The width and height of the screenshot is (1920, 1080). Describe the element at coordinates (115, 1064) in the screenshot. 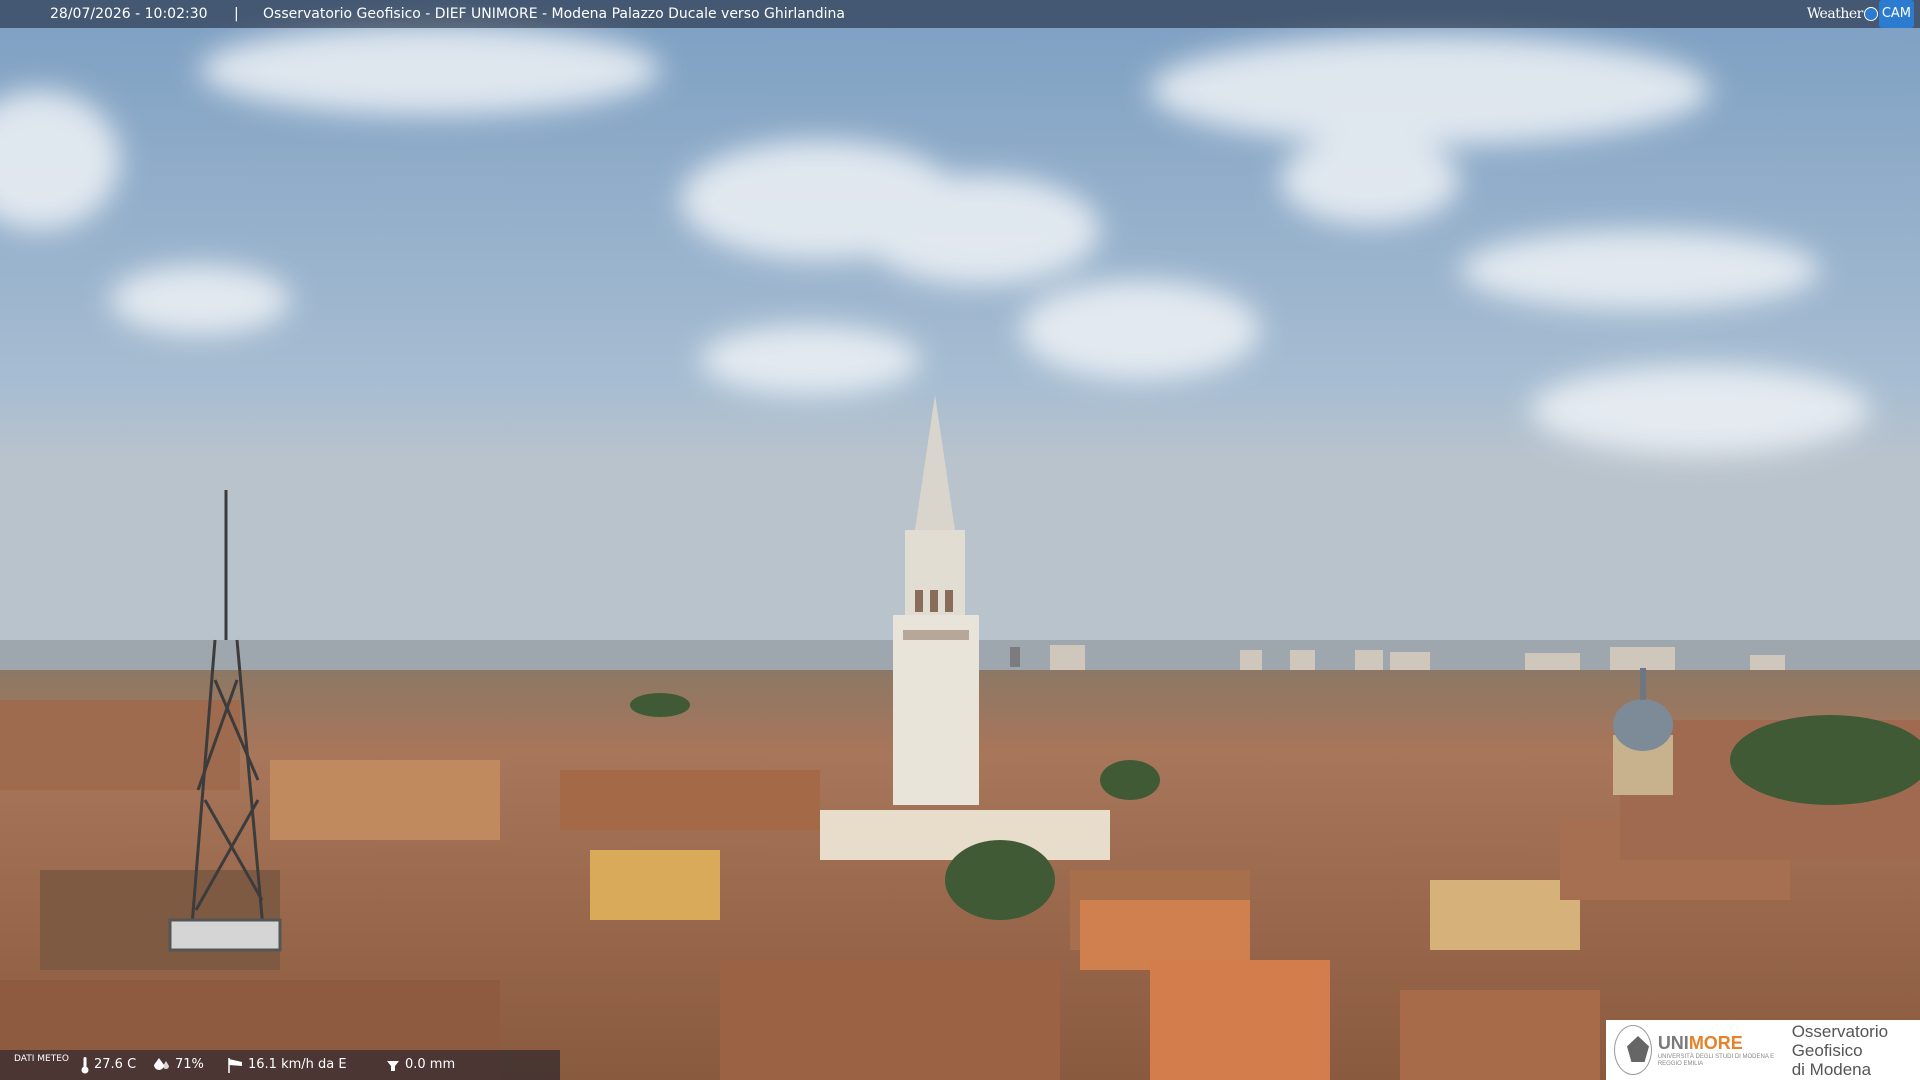

I see `temperature-value: 27.6 C` at that location.